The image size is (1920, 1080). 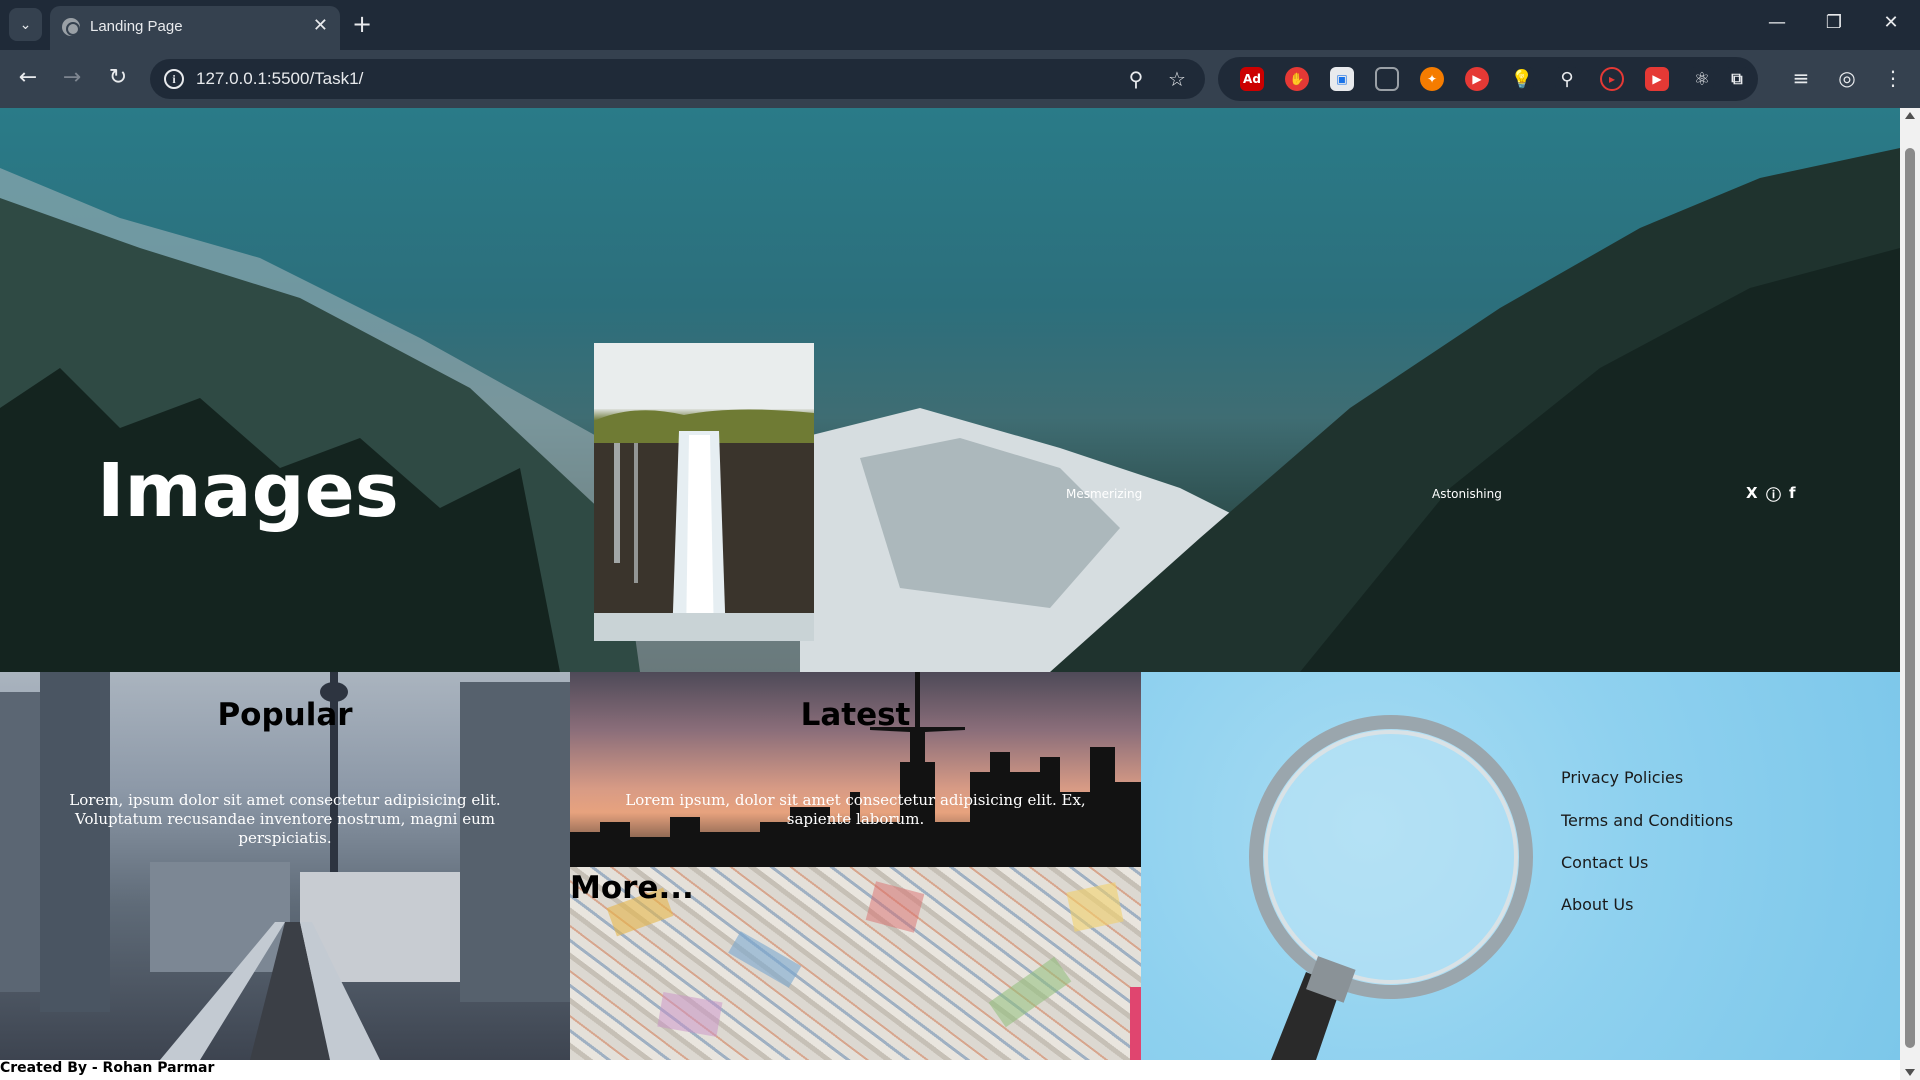 What do you see at coordinates (1467, 494) in the screenshot?
I see `nav-link-astonishing: Astonishing` at bounding box center [1467, 494].